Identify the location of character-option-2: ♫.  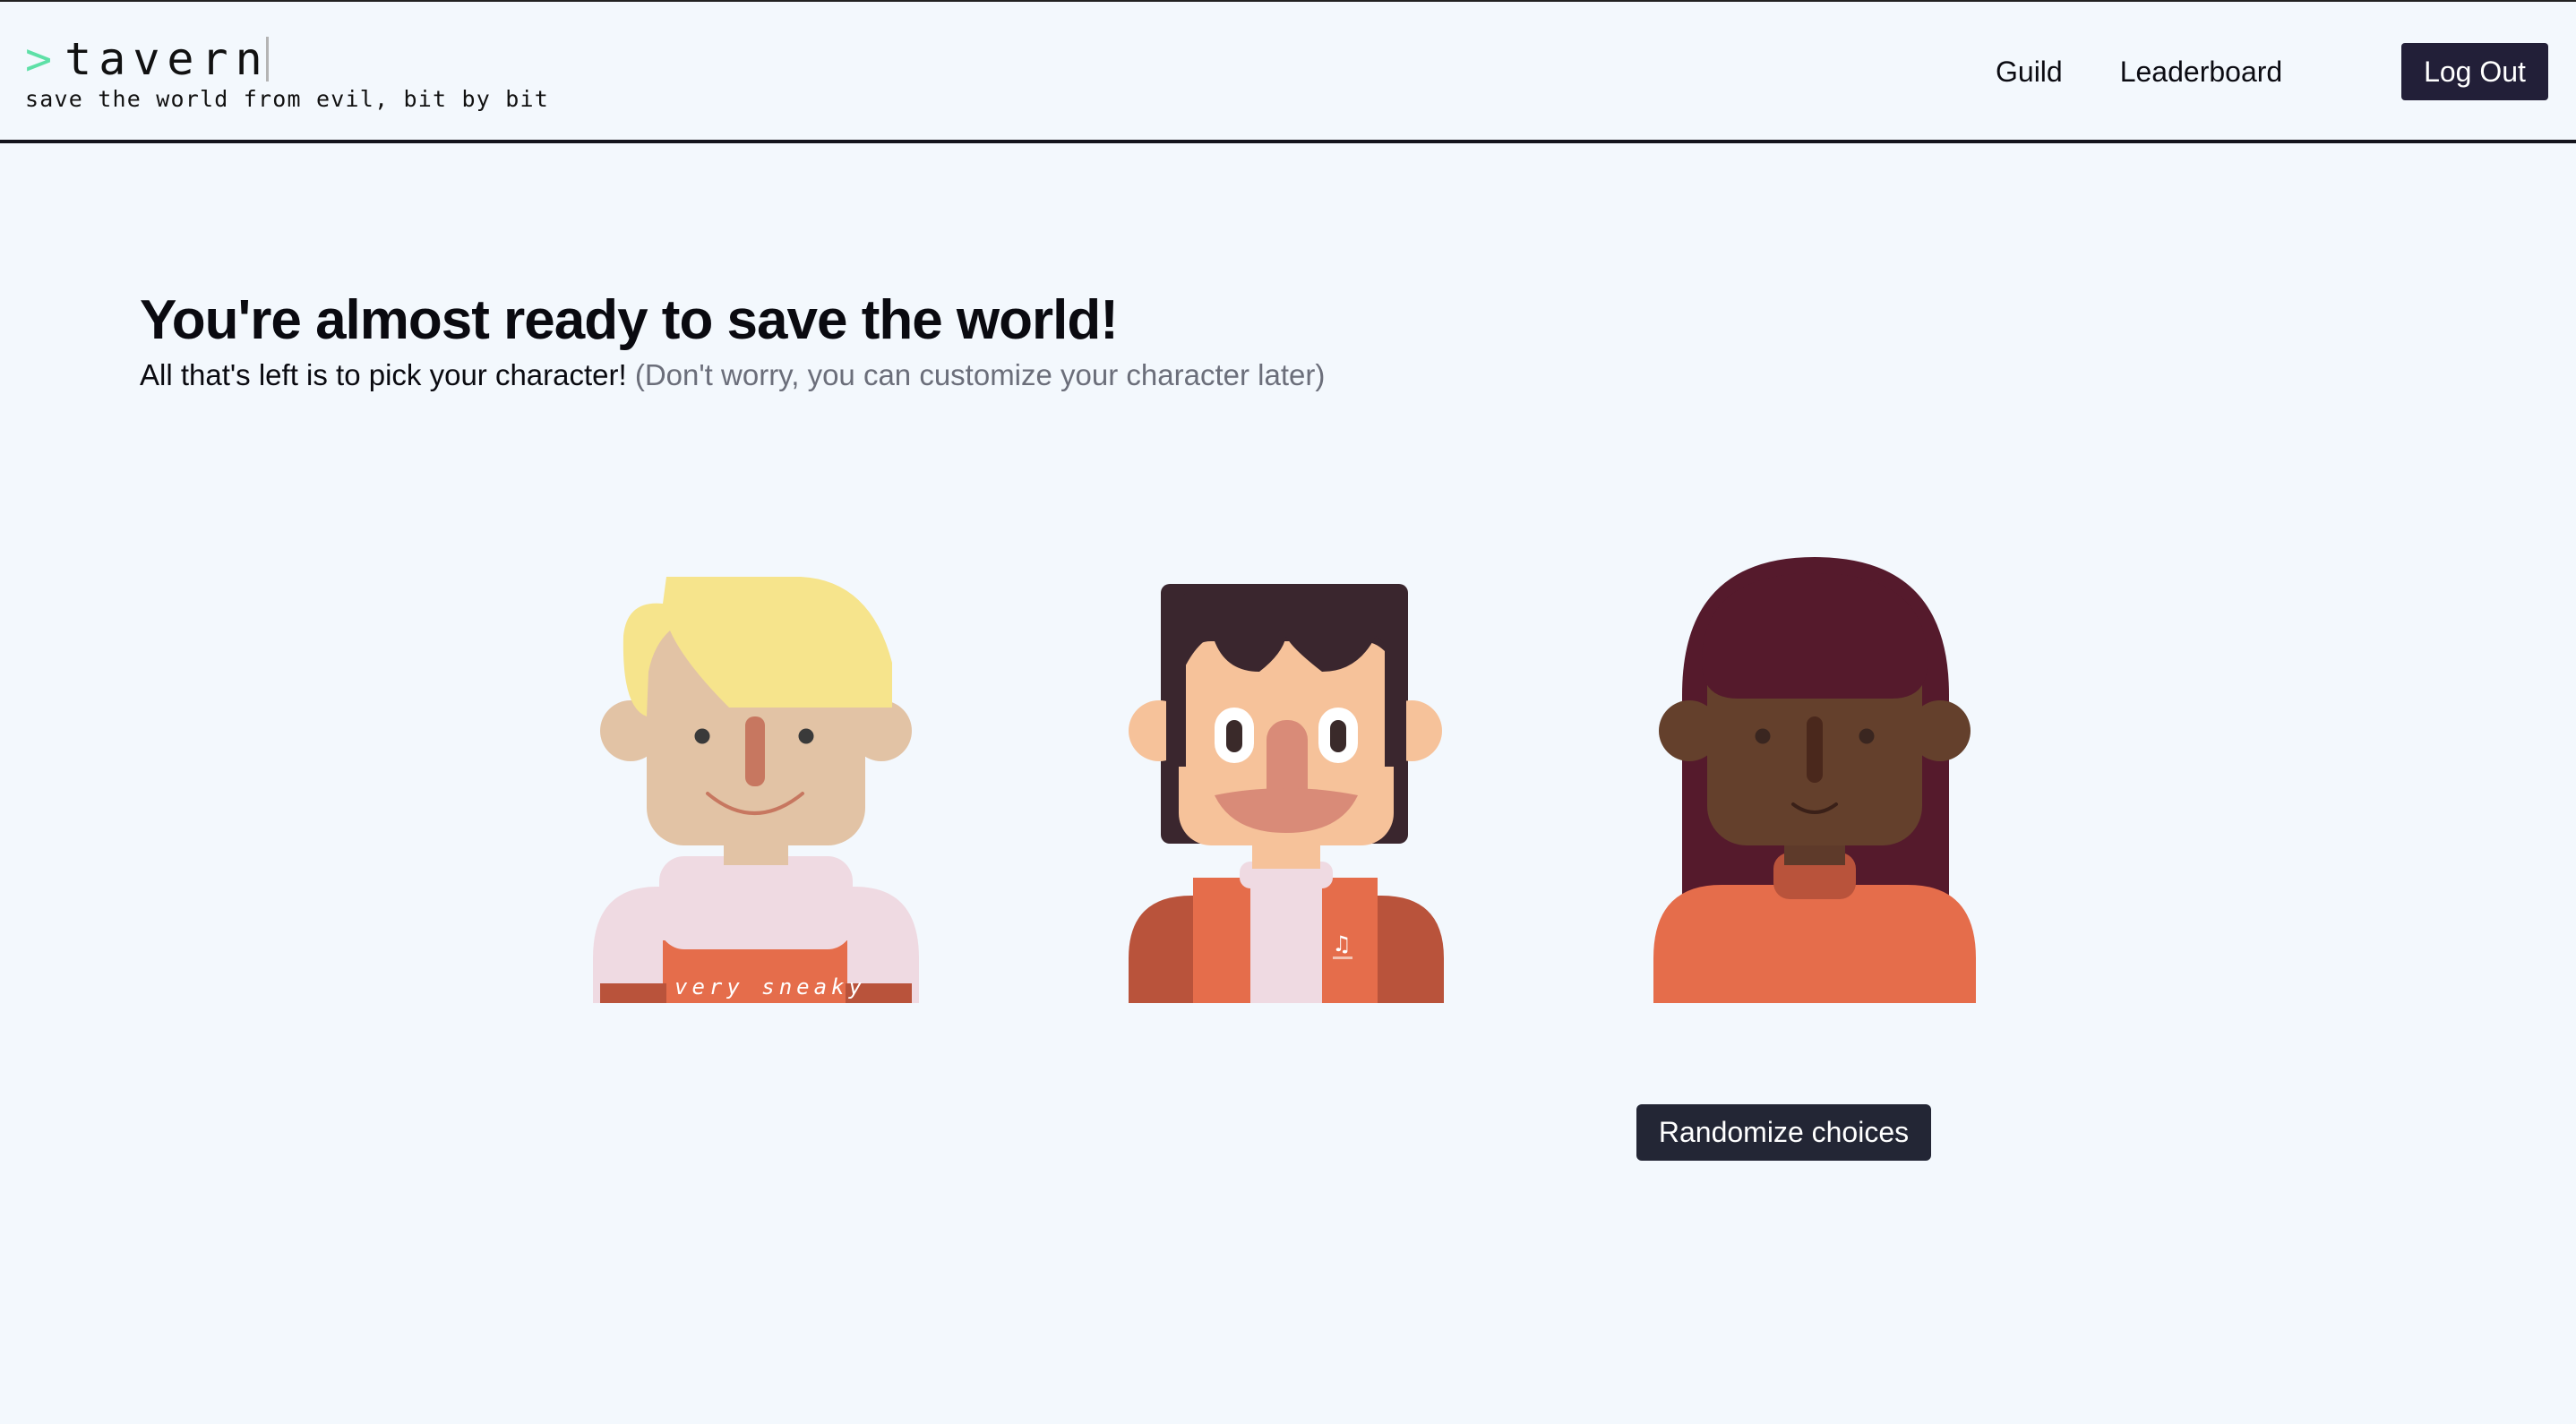
(1286, 770).